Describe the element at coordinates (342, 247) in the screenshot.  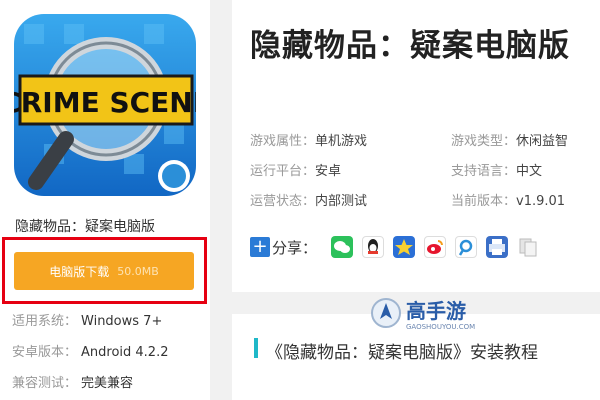
I see `wechat-icon` at that location.